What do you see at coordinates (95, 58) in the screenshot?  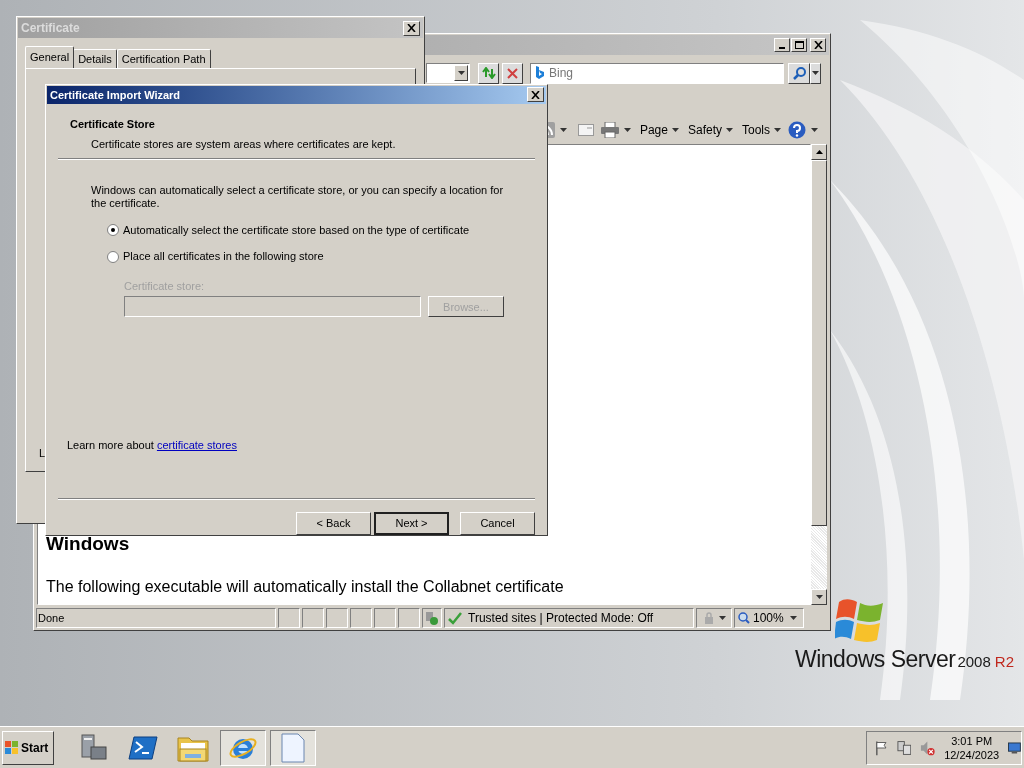 I see `tab: Details` at bounding box center [95, 58].